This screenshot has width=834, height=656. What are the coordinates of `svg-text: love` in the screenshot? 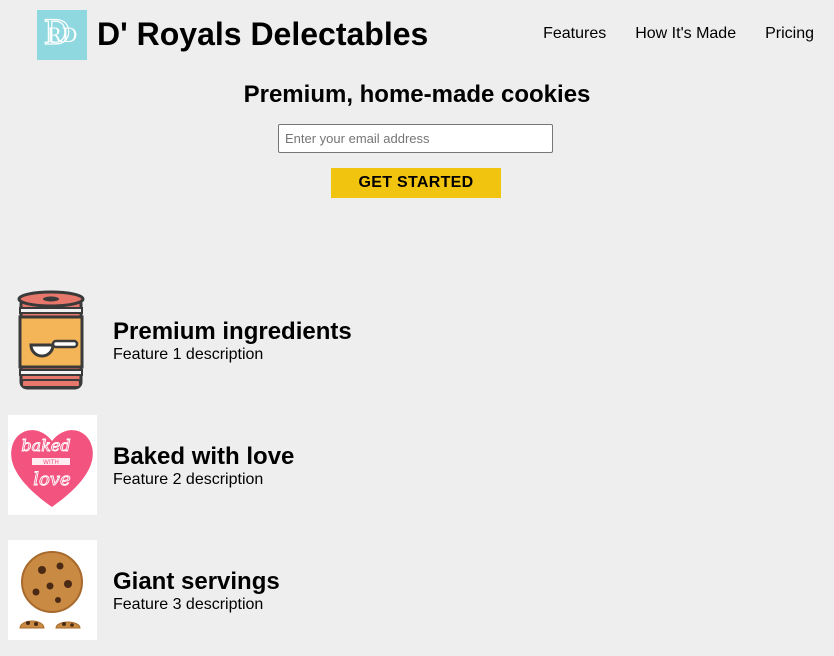 It's located at (51, 479).